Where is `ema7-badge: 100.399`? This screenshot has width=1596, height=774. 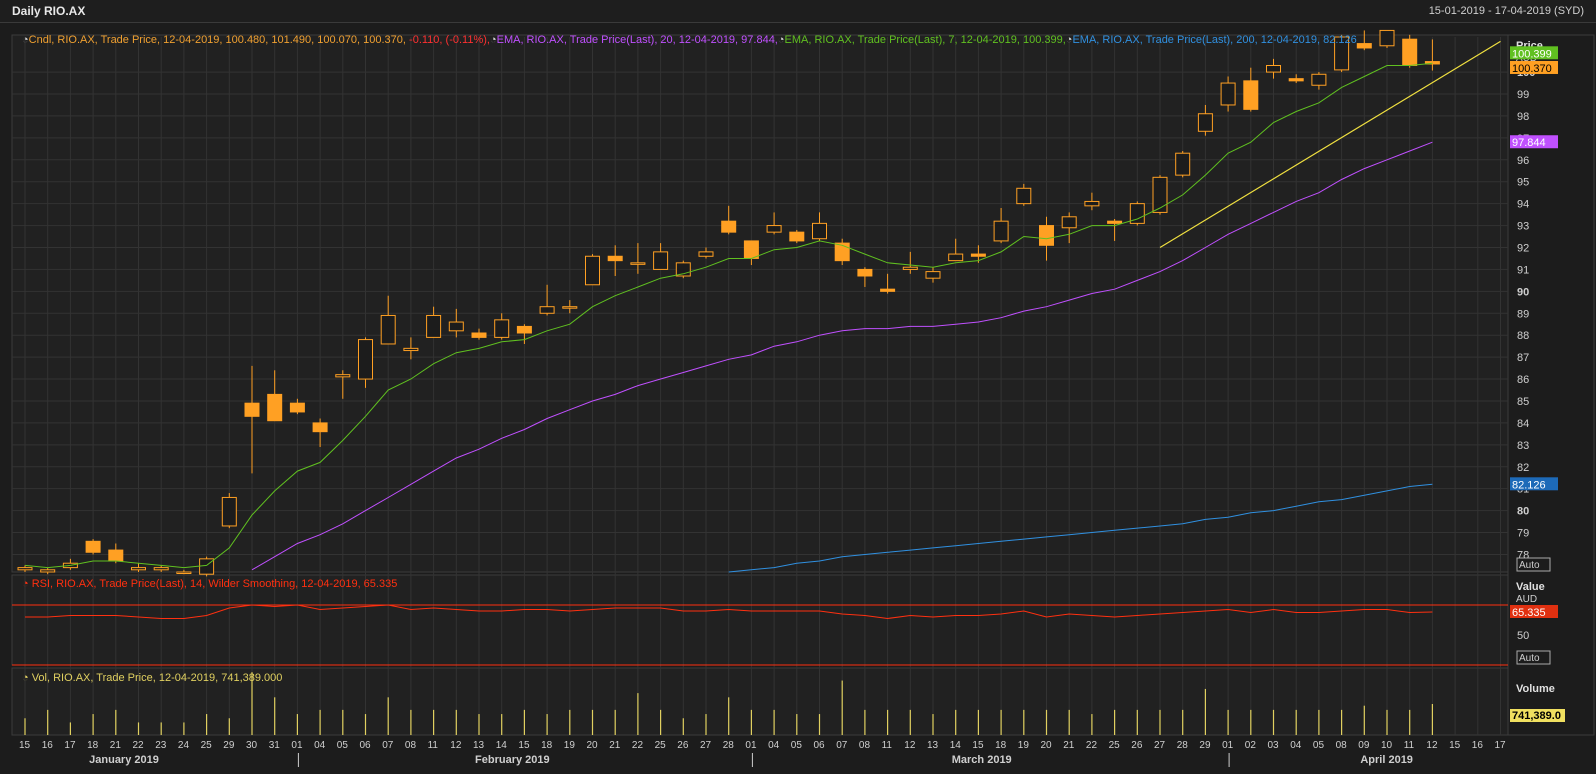
ema7-badge: 100.399 is located at coordinates (1532, 54).